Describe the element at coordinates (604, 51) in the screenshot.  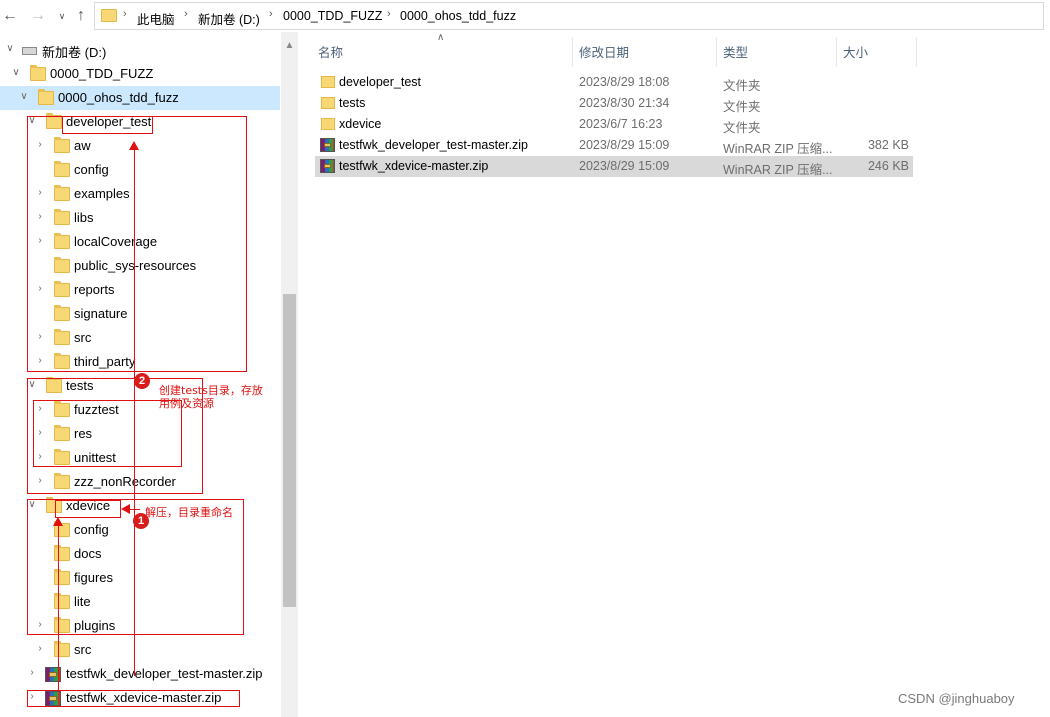
I see `column-header-date: 修改日期` at that location.